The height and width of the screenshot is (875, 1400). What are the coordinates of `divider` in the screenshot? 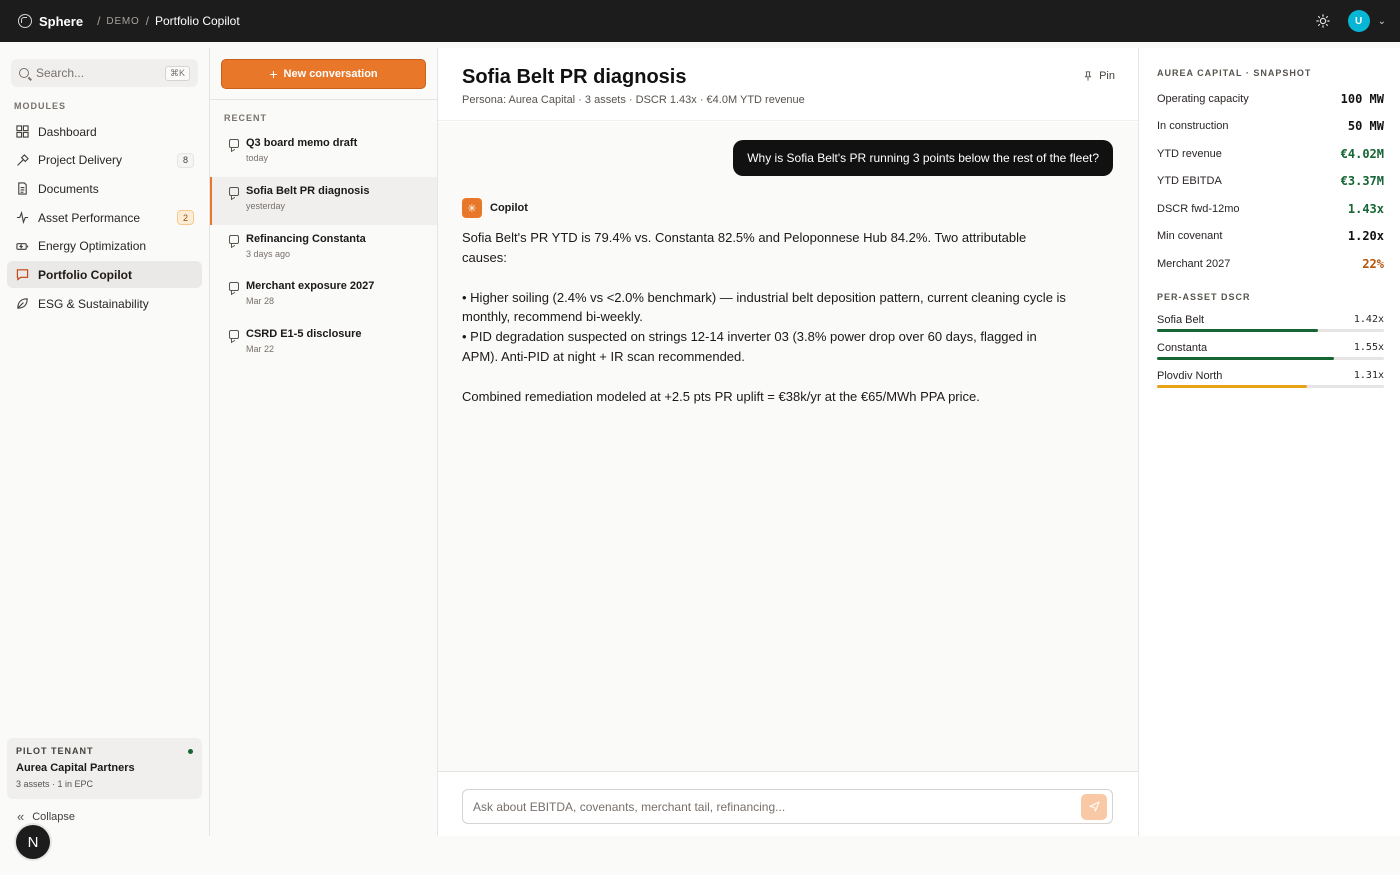 It's located at (324, 99).